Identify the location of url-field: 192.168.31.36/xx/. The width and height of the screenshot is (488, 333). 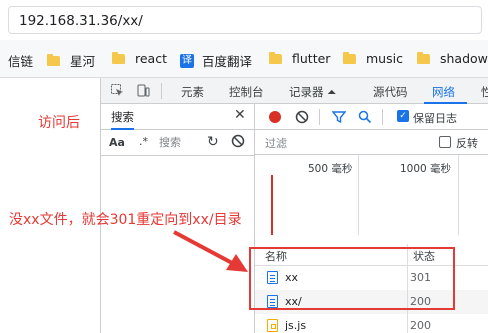
(245, 20).